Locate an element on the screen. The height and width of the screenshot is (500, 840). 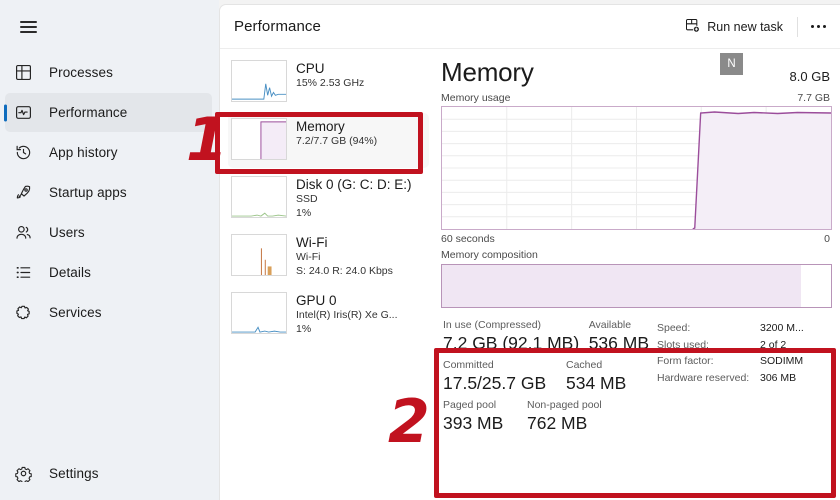
services-icon is located at coordinates (28, 313).